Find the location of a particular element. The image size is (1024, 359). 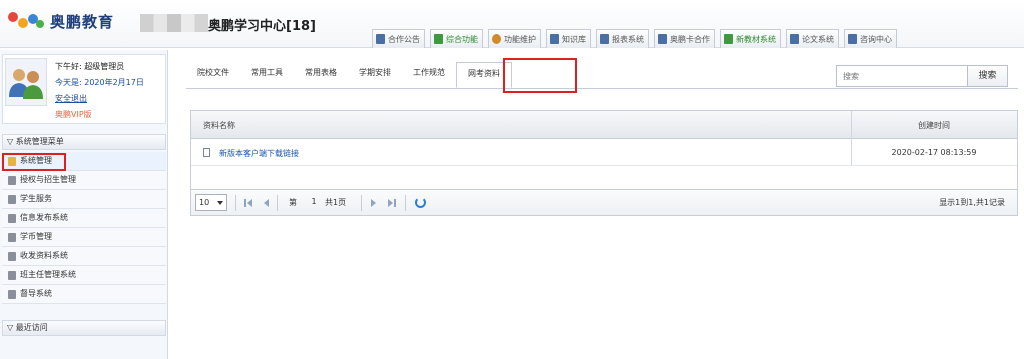

book-icon is located at coordinates (554, 39).